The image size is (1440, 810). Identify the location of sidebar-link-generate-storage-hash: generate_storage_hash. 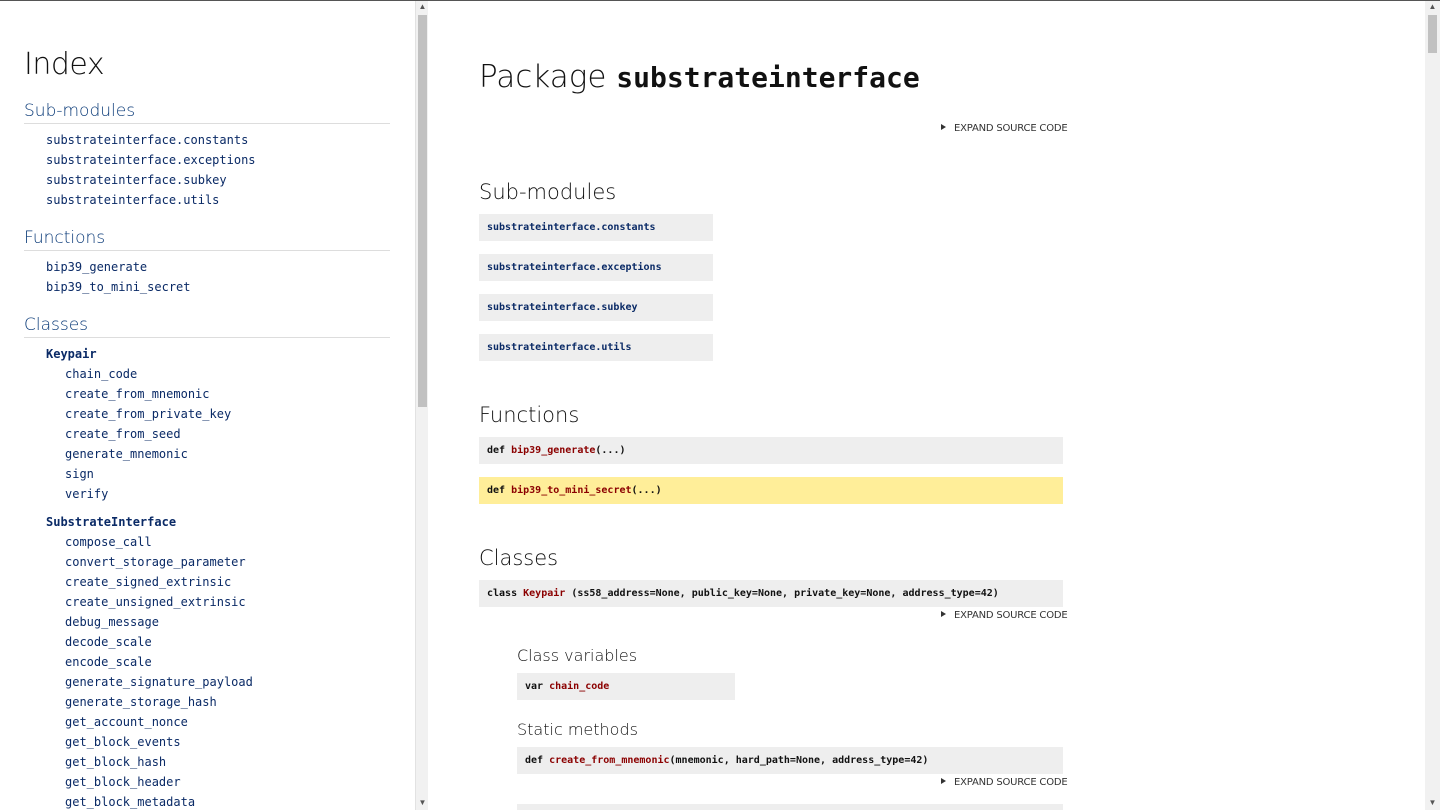
(207, 702).